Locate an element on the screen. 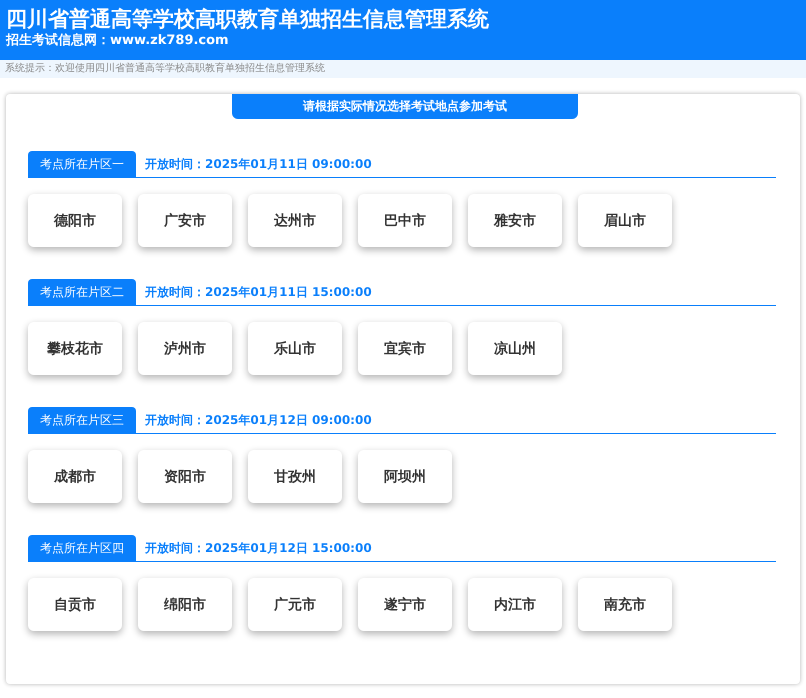 This screenshot has width=806, height=698. city-button: 雅安市 is located at coordinates (515, 220).